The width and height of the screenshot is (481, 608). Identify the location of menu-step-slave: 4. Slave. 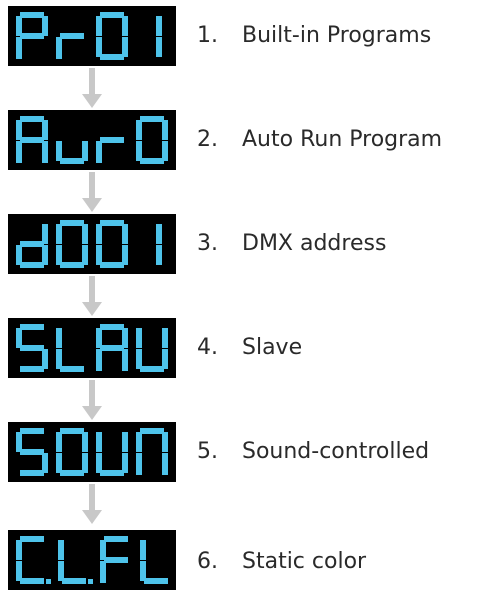
(240, 348).